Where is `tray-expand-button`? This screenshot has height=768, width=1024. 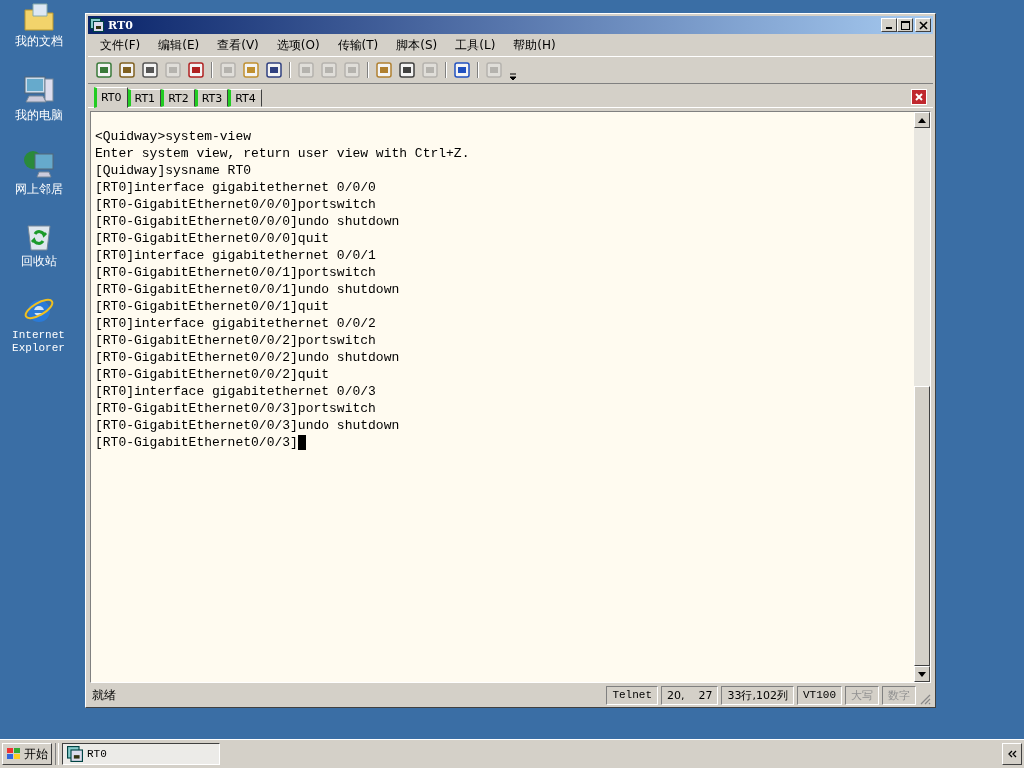
tray-expand-button is located at coordinates (1012, 754).